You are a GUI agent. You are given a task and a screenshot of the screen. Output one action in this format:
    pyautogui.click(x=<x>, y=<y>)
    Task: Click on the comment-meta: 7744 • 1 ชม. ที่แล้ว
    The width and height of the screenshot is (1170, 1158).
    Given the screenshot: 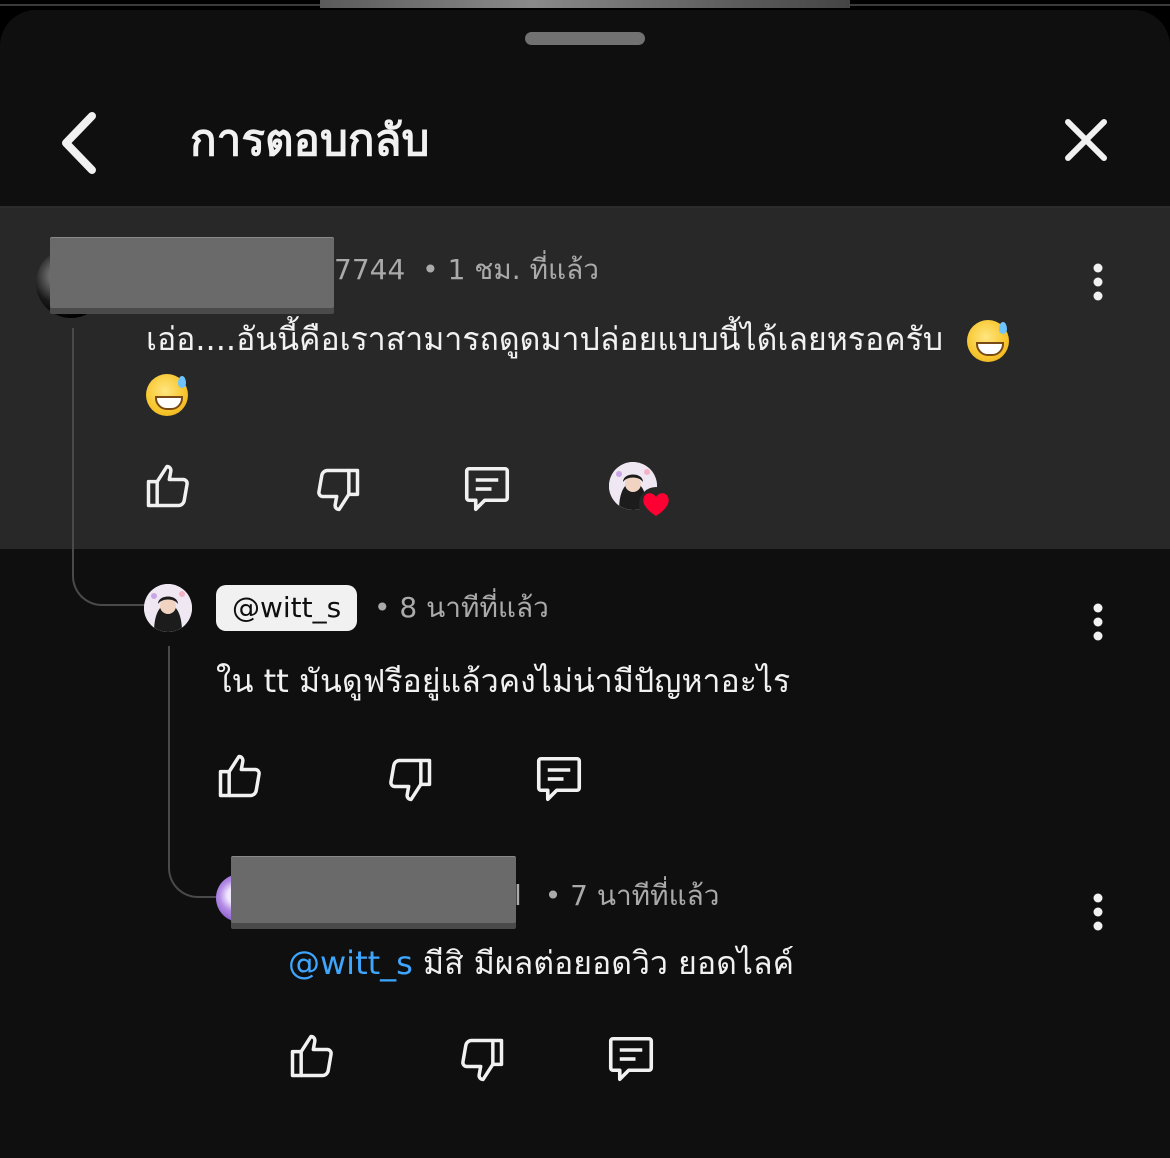 What is the action you would take?
    pyautogui.click(x=466, y=270)
    